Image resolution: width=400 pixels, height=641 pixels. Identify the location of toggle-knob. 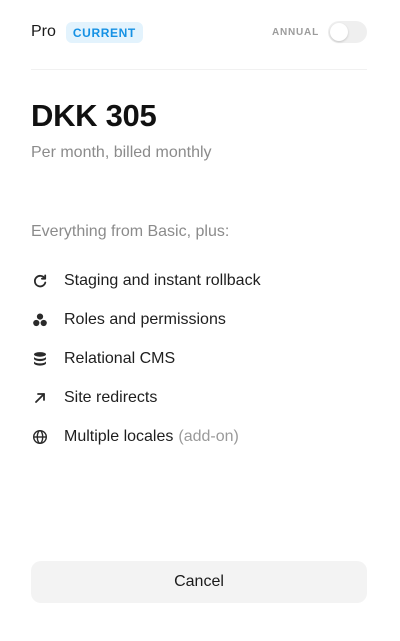
(339, 32).